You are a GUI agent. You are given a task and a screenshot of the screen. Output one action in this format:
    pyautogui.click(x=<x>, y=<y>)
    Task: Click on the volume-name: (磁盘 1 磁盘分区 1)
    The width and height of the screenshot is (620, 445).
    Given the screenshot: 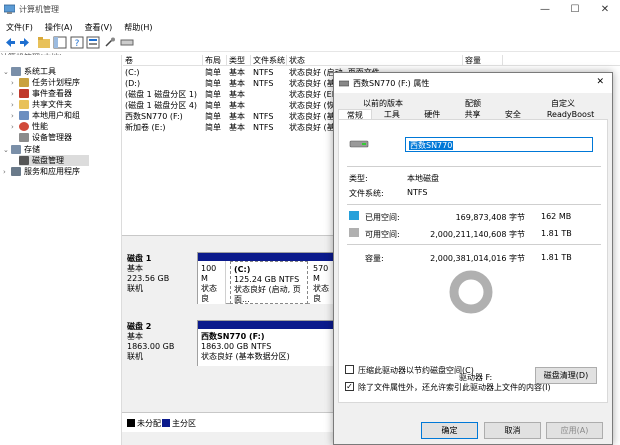 What is the action you would take?
    pyautogui.click(x=161, y=94)
    